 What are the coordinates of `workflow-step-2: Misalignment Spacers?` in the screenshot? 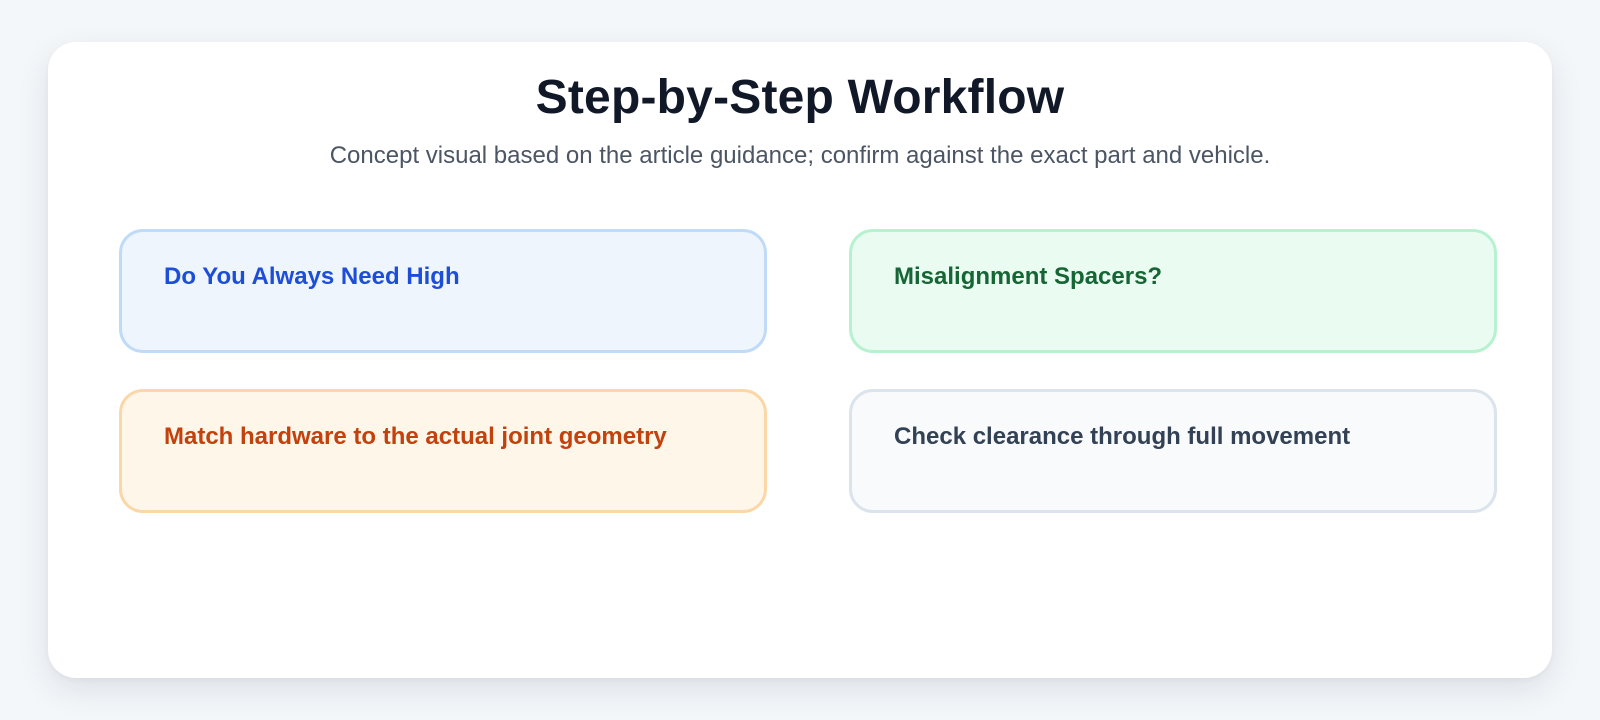 It's located at (1173, 291).